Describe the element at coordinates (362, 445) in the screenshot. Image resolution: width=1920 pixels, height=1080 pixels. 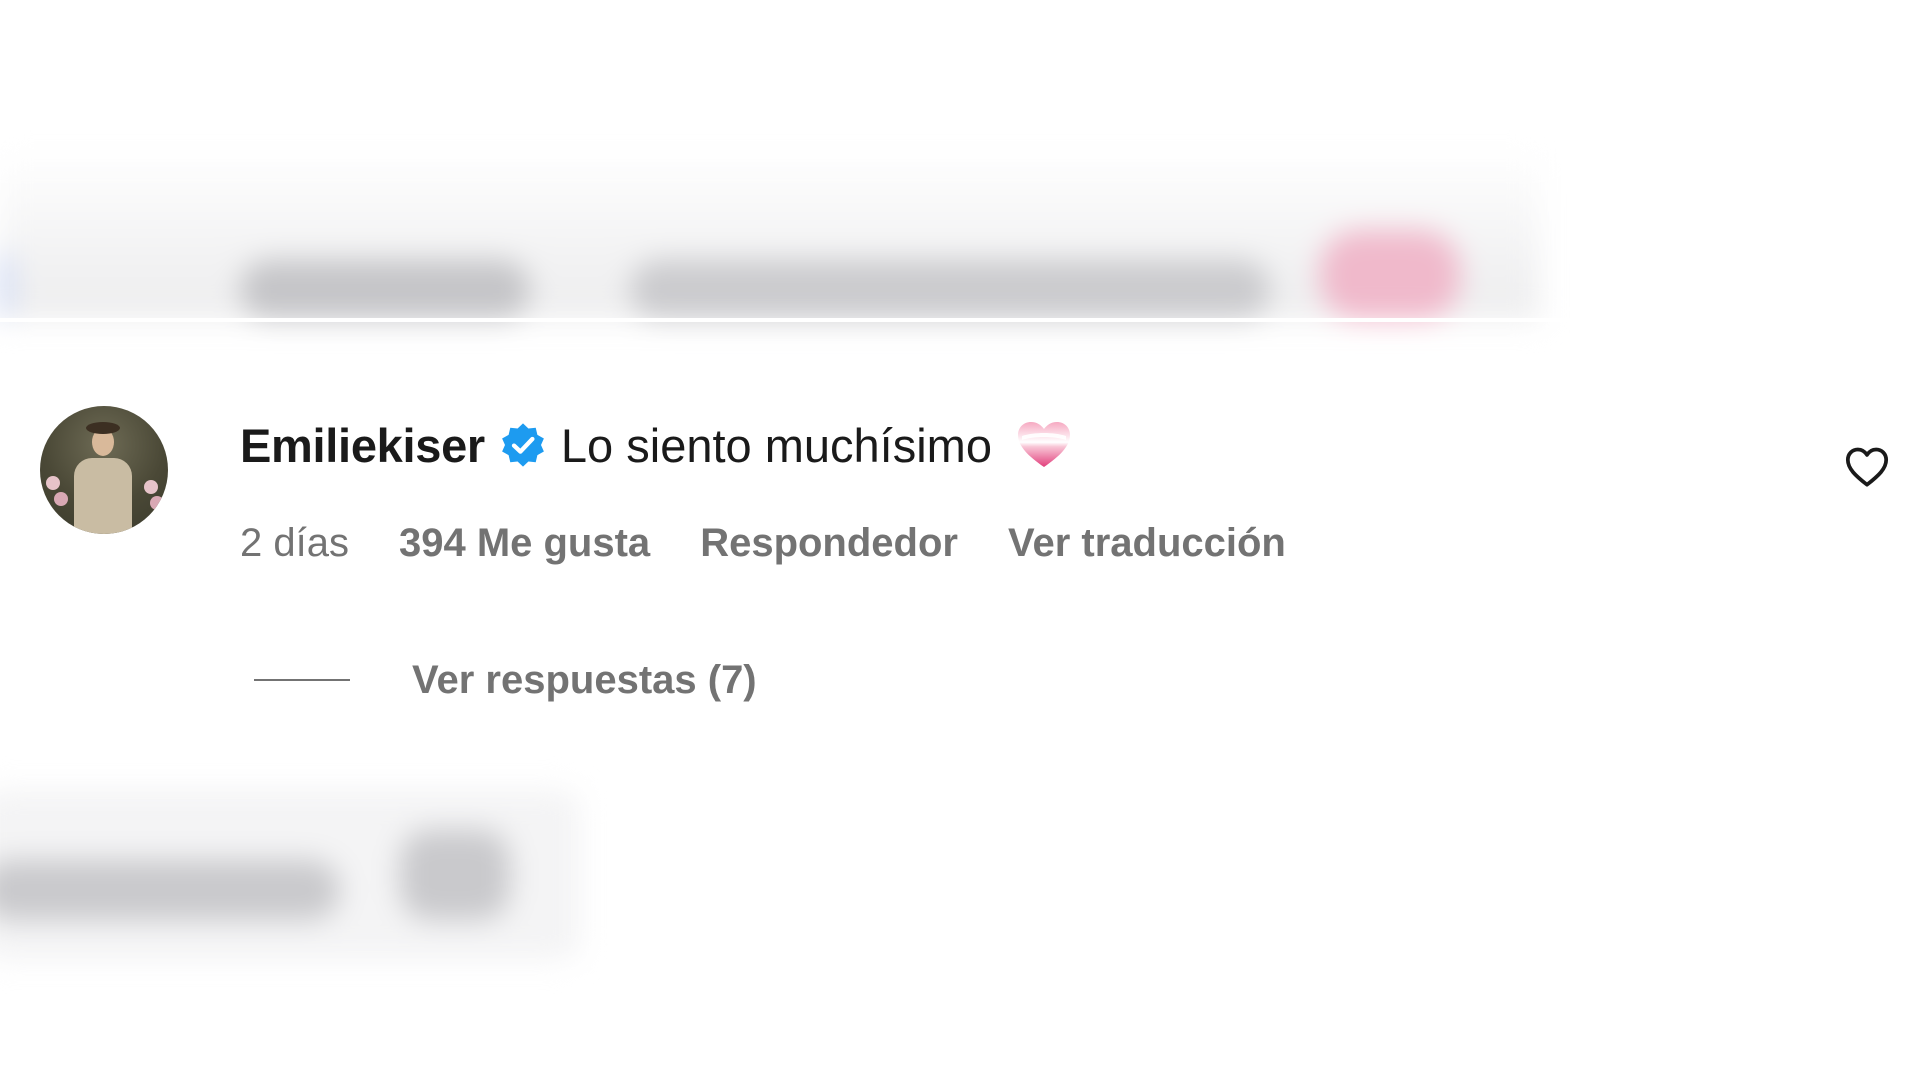
I see `comment-username: Emiliekiser` at that location.